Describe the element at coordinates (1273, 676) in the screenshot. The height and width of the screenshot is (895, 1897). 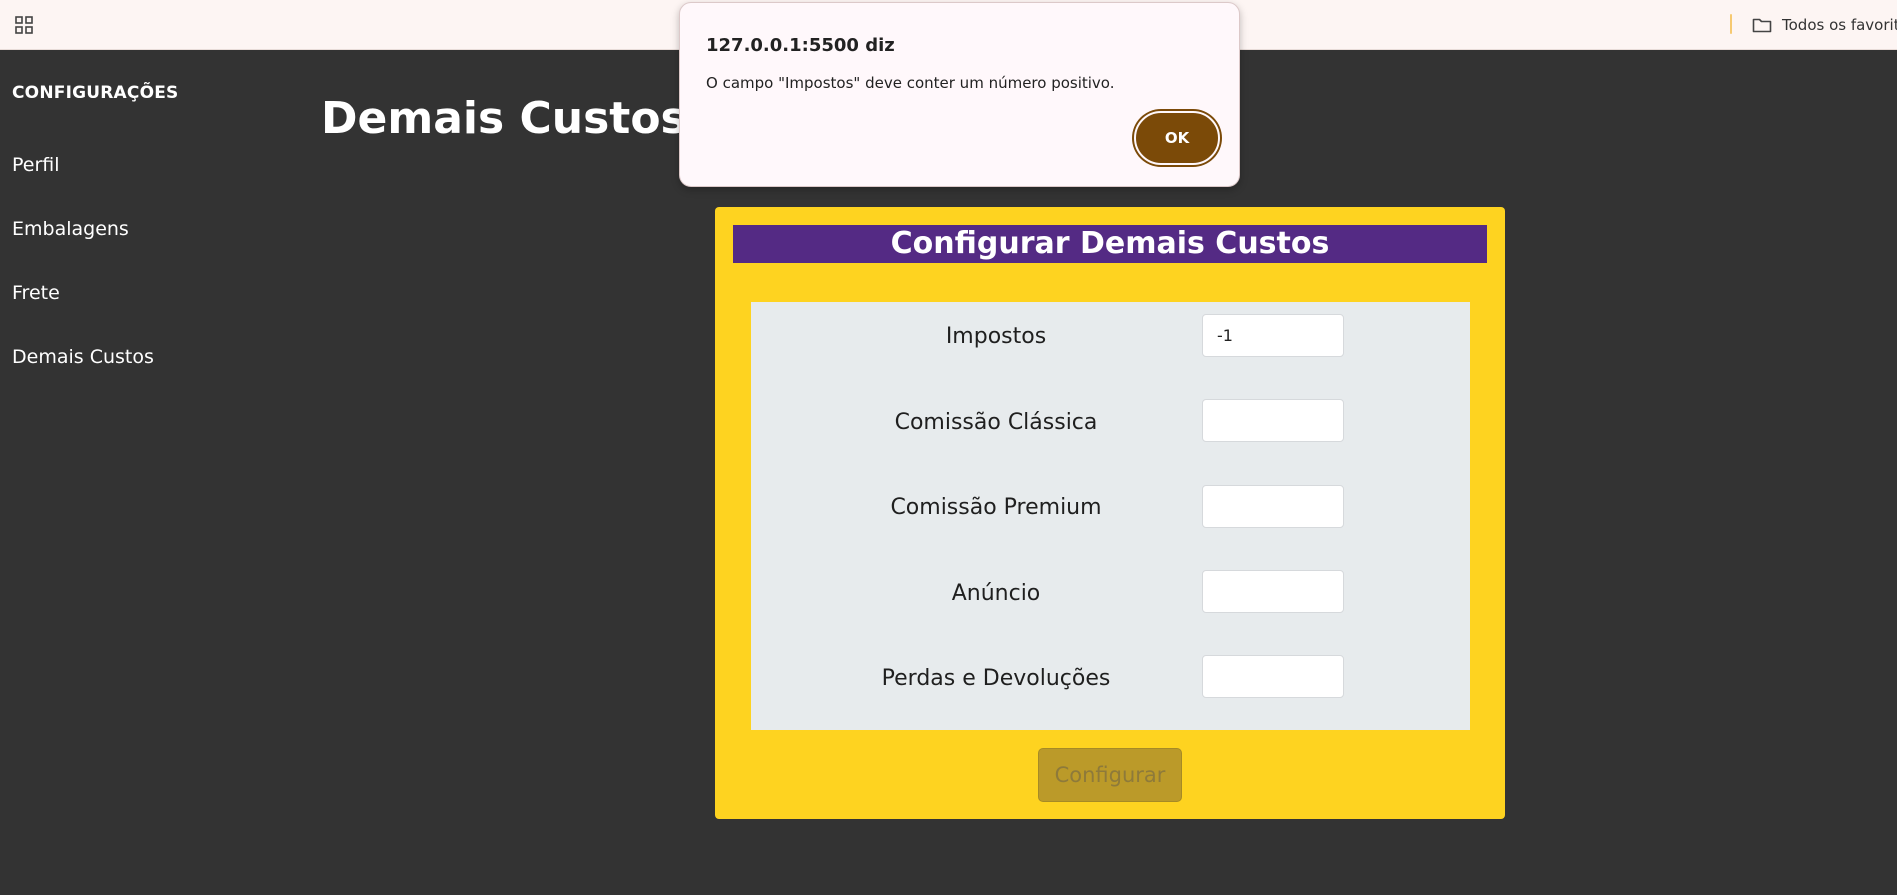
I see `perdas-devolucoes-input` at that location.